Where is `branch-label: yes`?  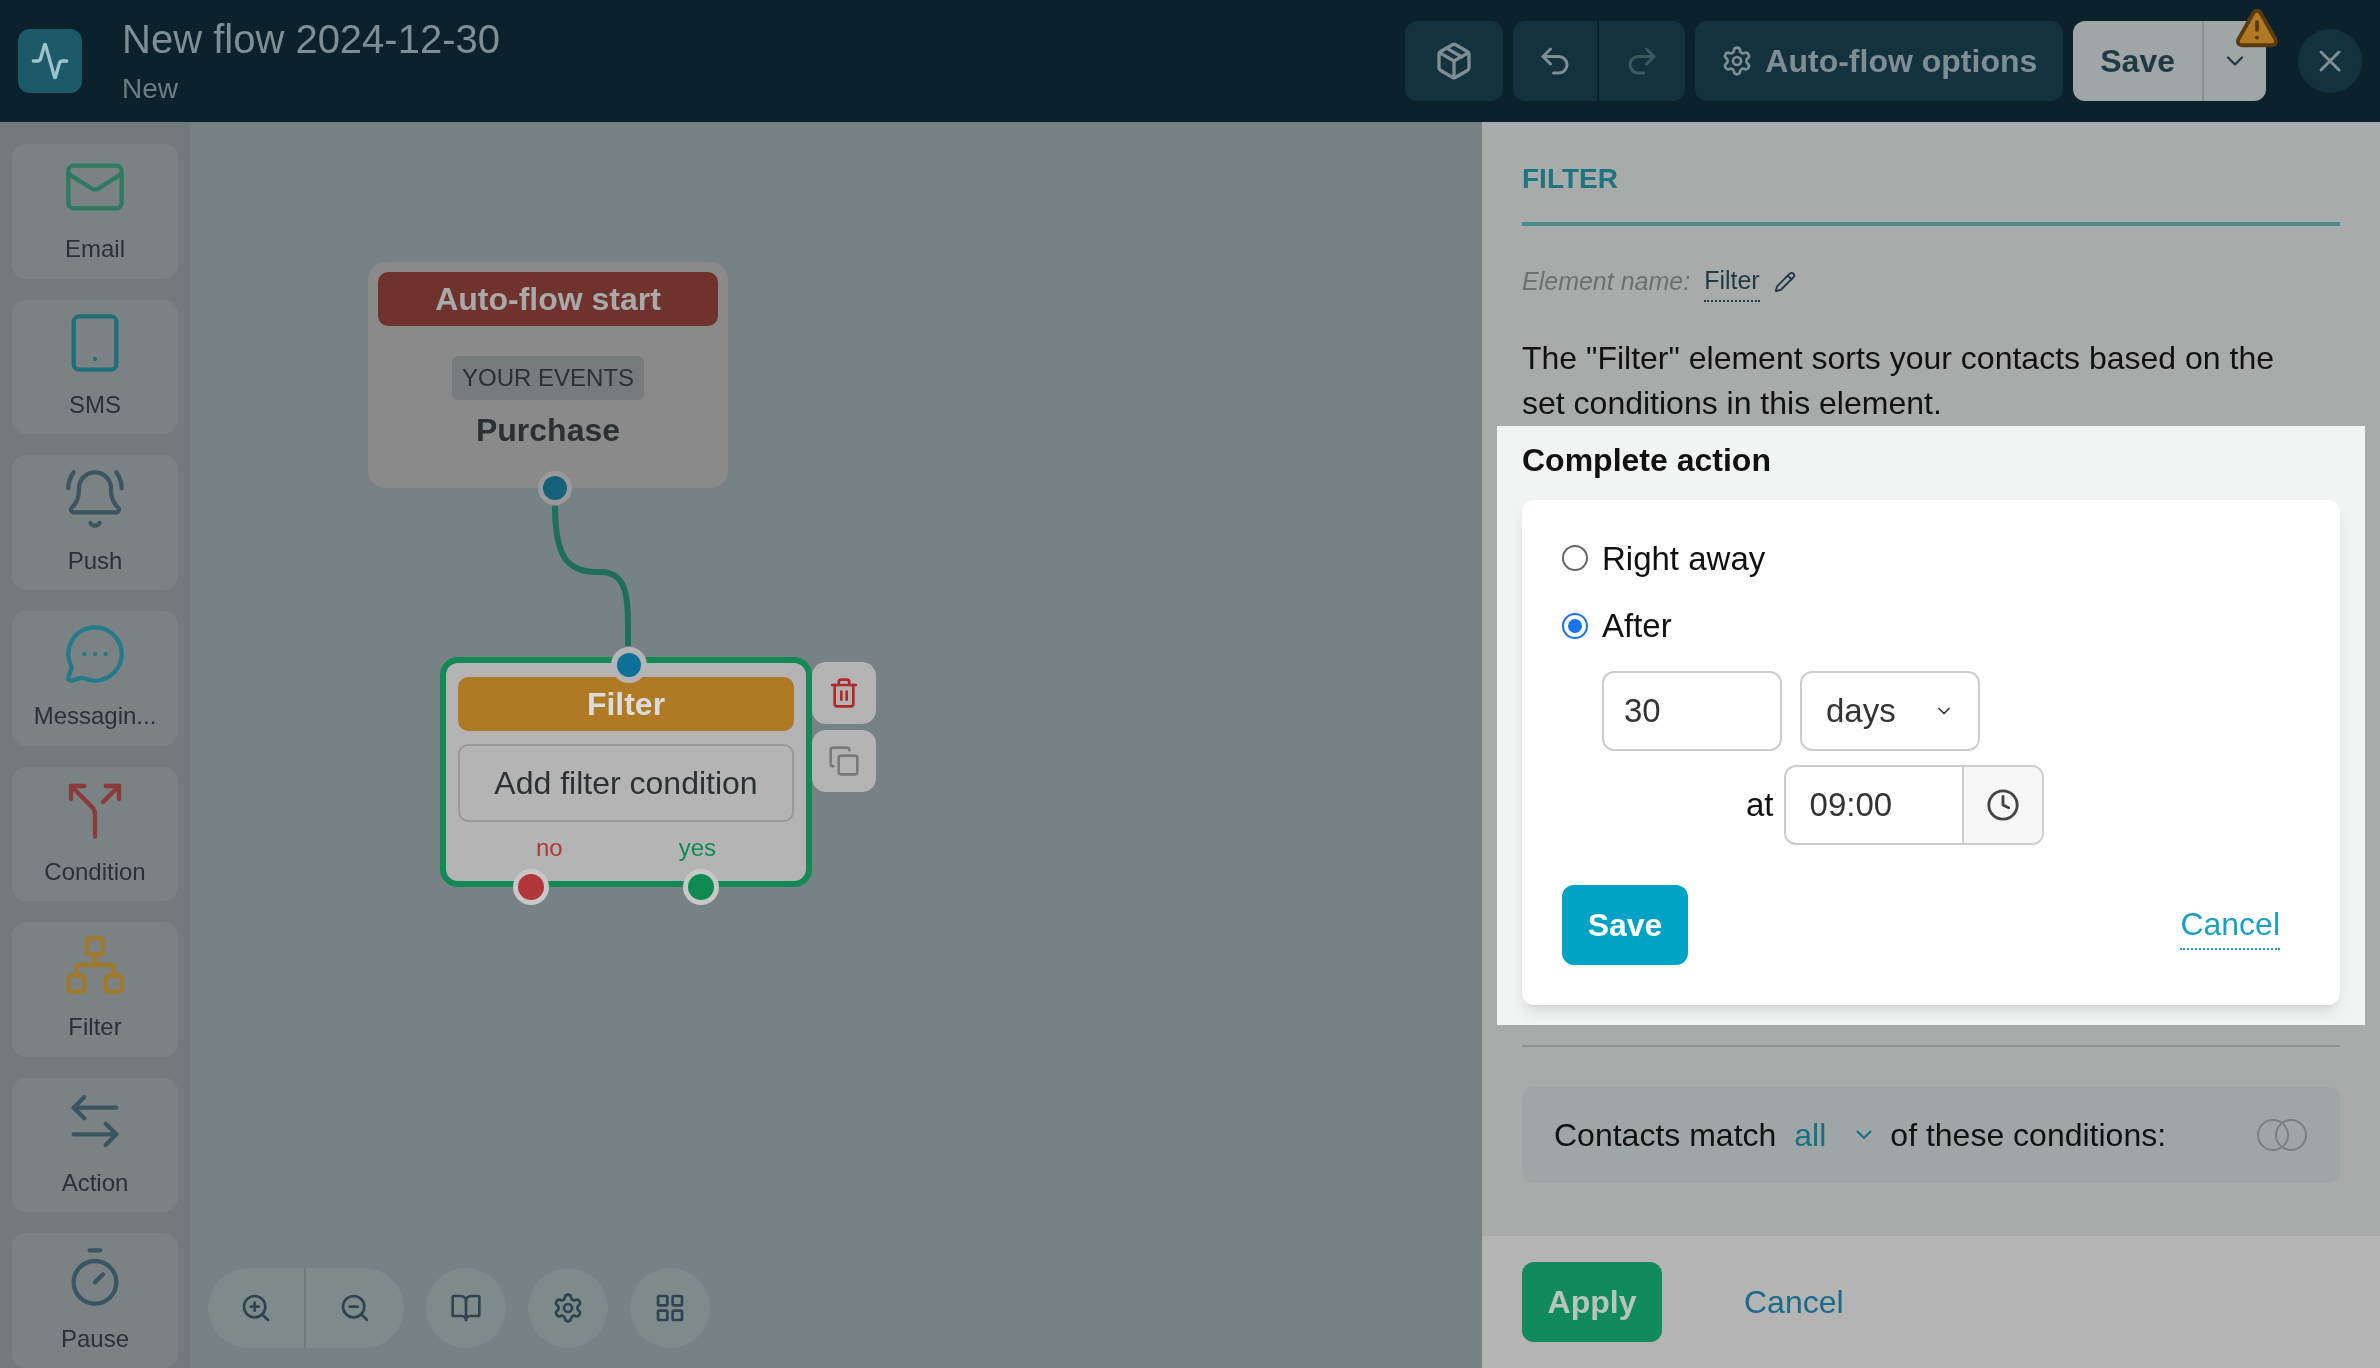 branch-label: yes is located at coordinates (697, 848).